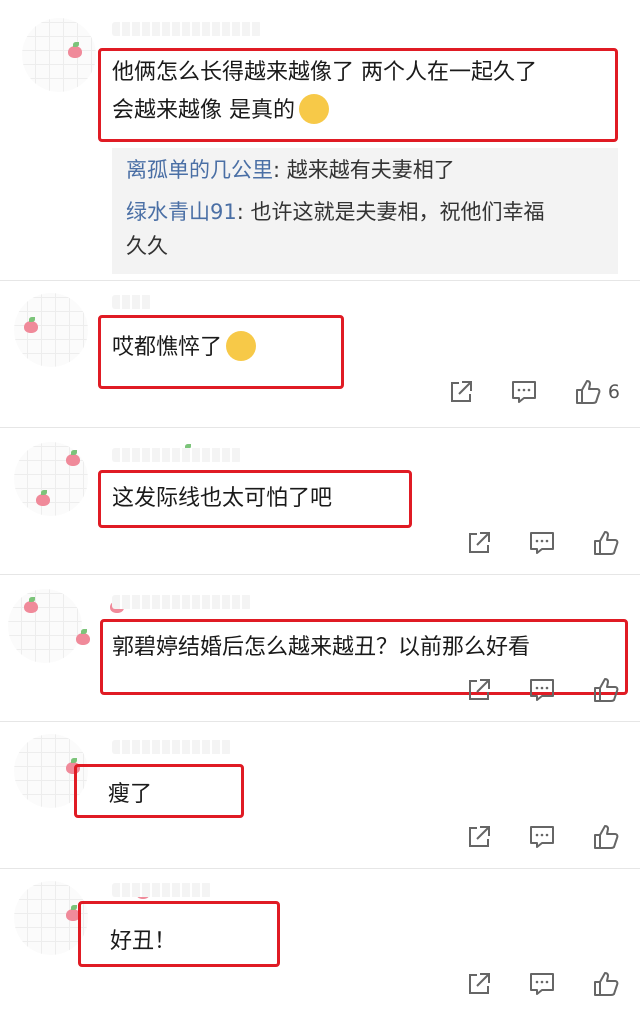 The width and height of the screenshot is (640, 1016). What do you see at coordinates (181, 212) in the screenshot?
I see `reply-username: 绿水青山91` at bounding box center [181, 212].